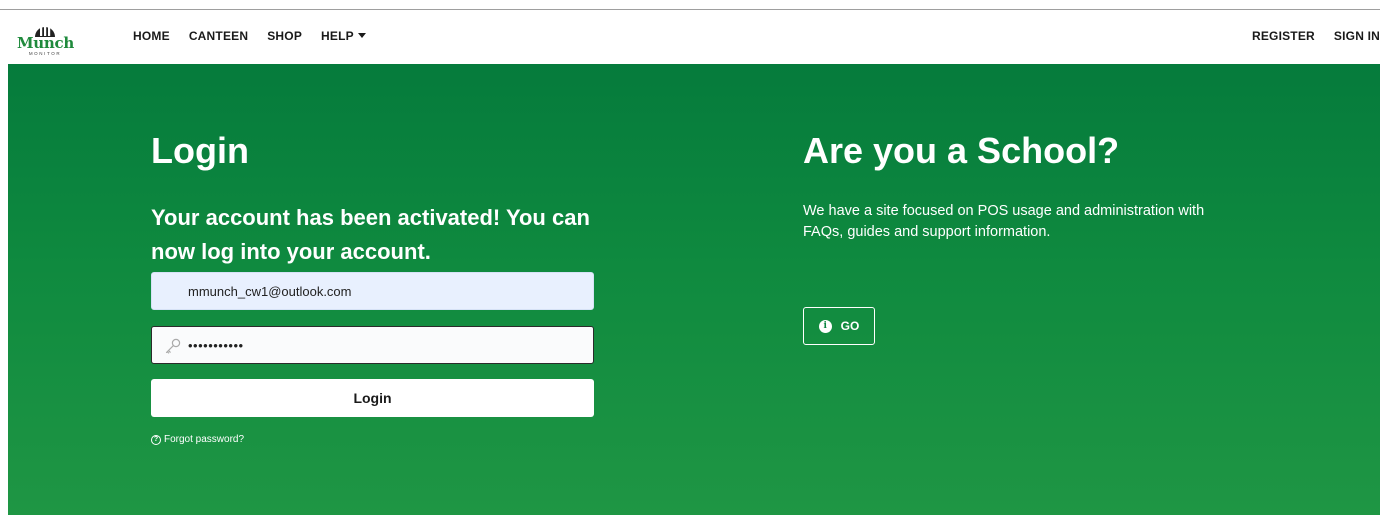  Describe the element at coordinates (361, 35) in the screenshot. I see `caret-down-icon` at that location.